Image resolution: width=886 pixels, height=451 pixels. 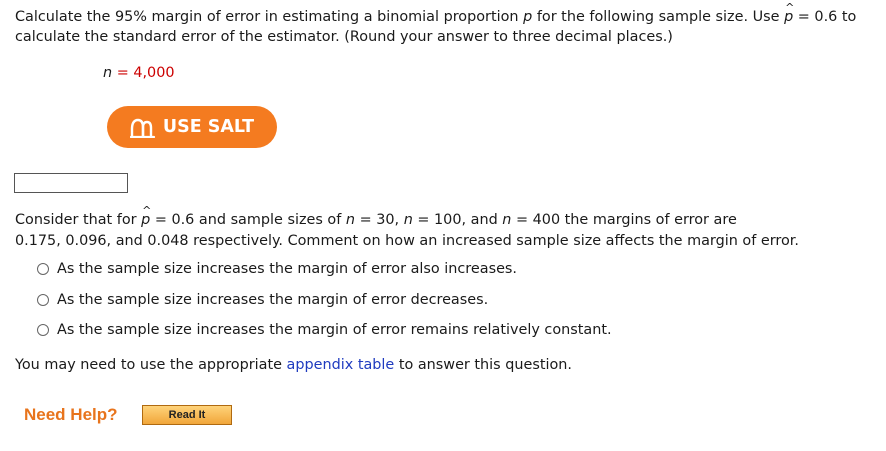 I want to click on sample-size: n = 4,000, so click(x=139, y=73).